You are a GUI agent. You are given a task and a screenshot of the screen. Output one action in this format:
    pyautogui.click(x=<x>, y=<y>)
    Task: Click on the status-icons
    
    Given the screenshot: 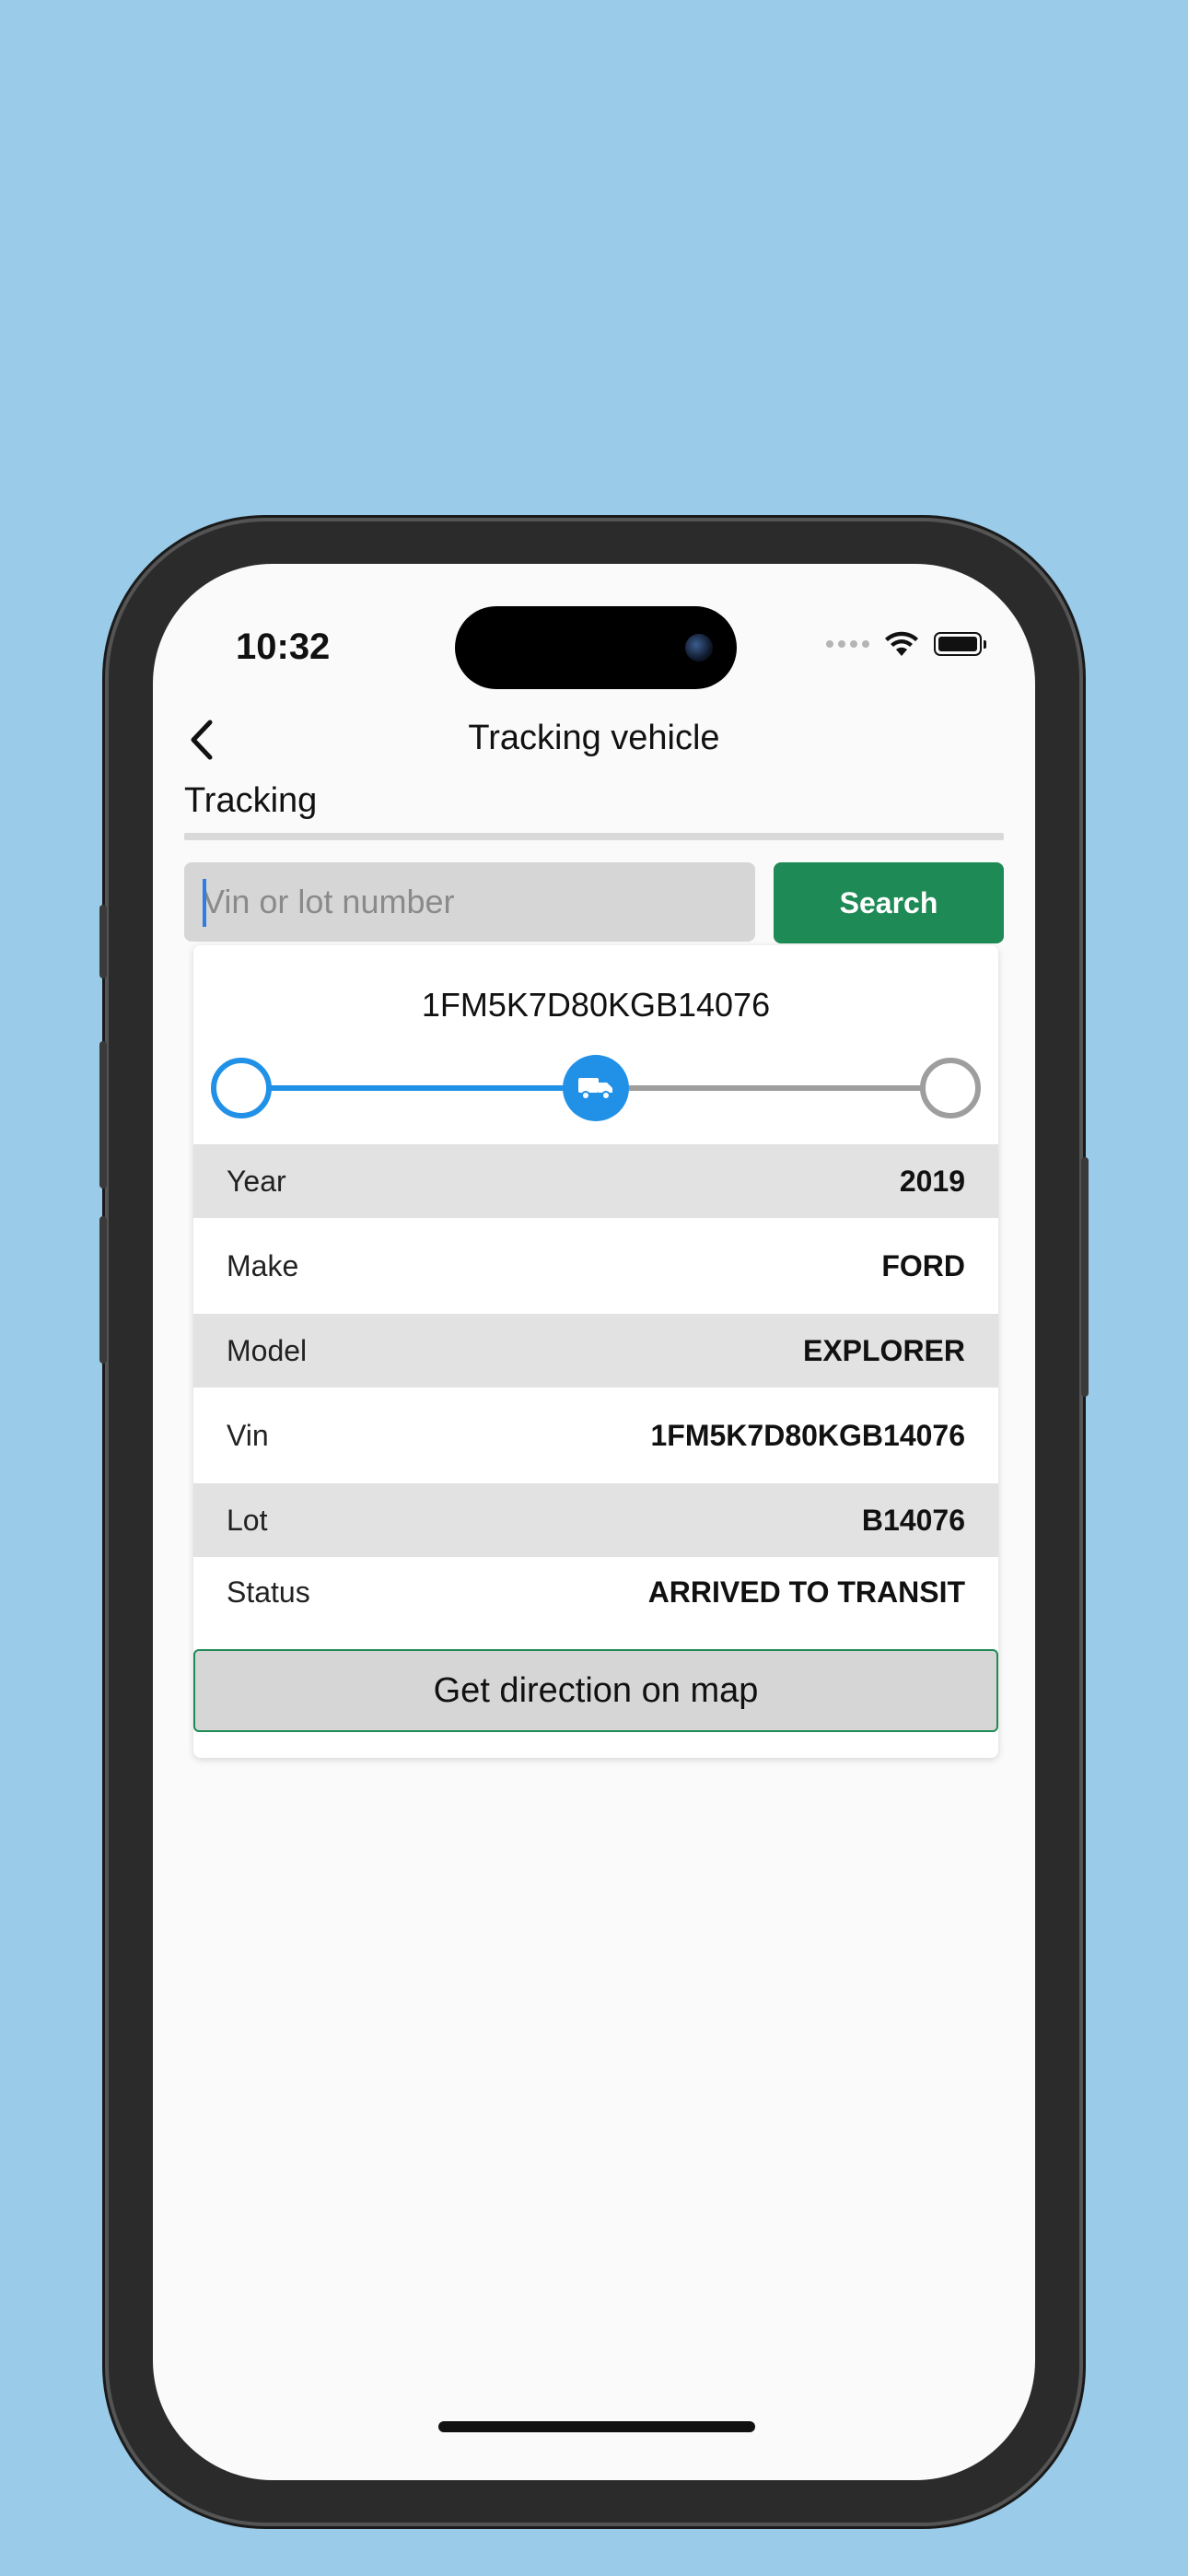 What is the action you would take?
    pyautogui.click(x=906, y=644)
    